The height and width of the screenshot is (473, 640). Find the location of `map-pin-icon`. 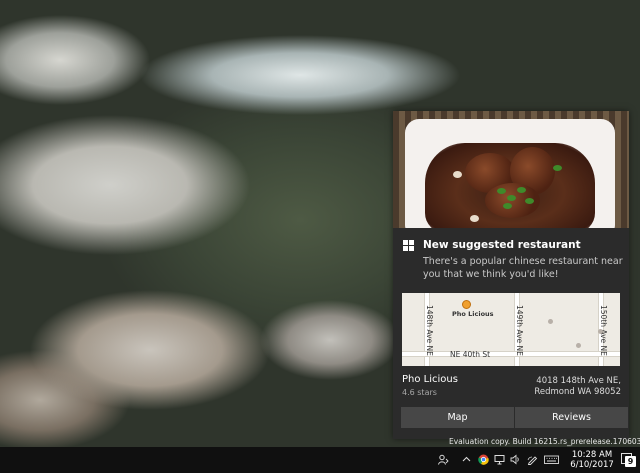

map-pin-icon is located at coordinates (466, 304).